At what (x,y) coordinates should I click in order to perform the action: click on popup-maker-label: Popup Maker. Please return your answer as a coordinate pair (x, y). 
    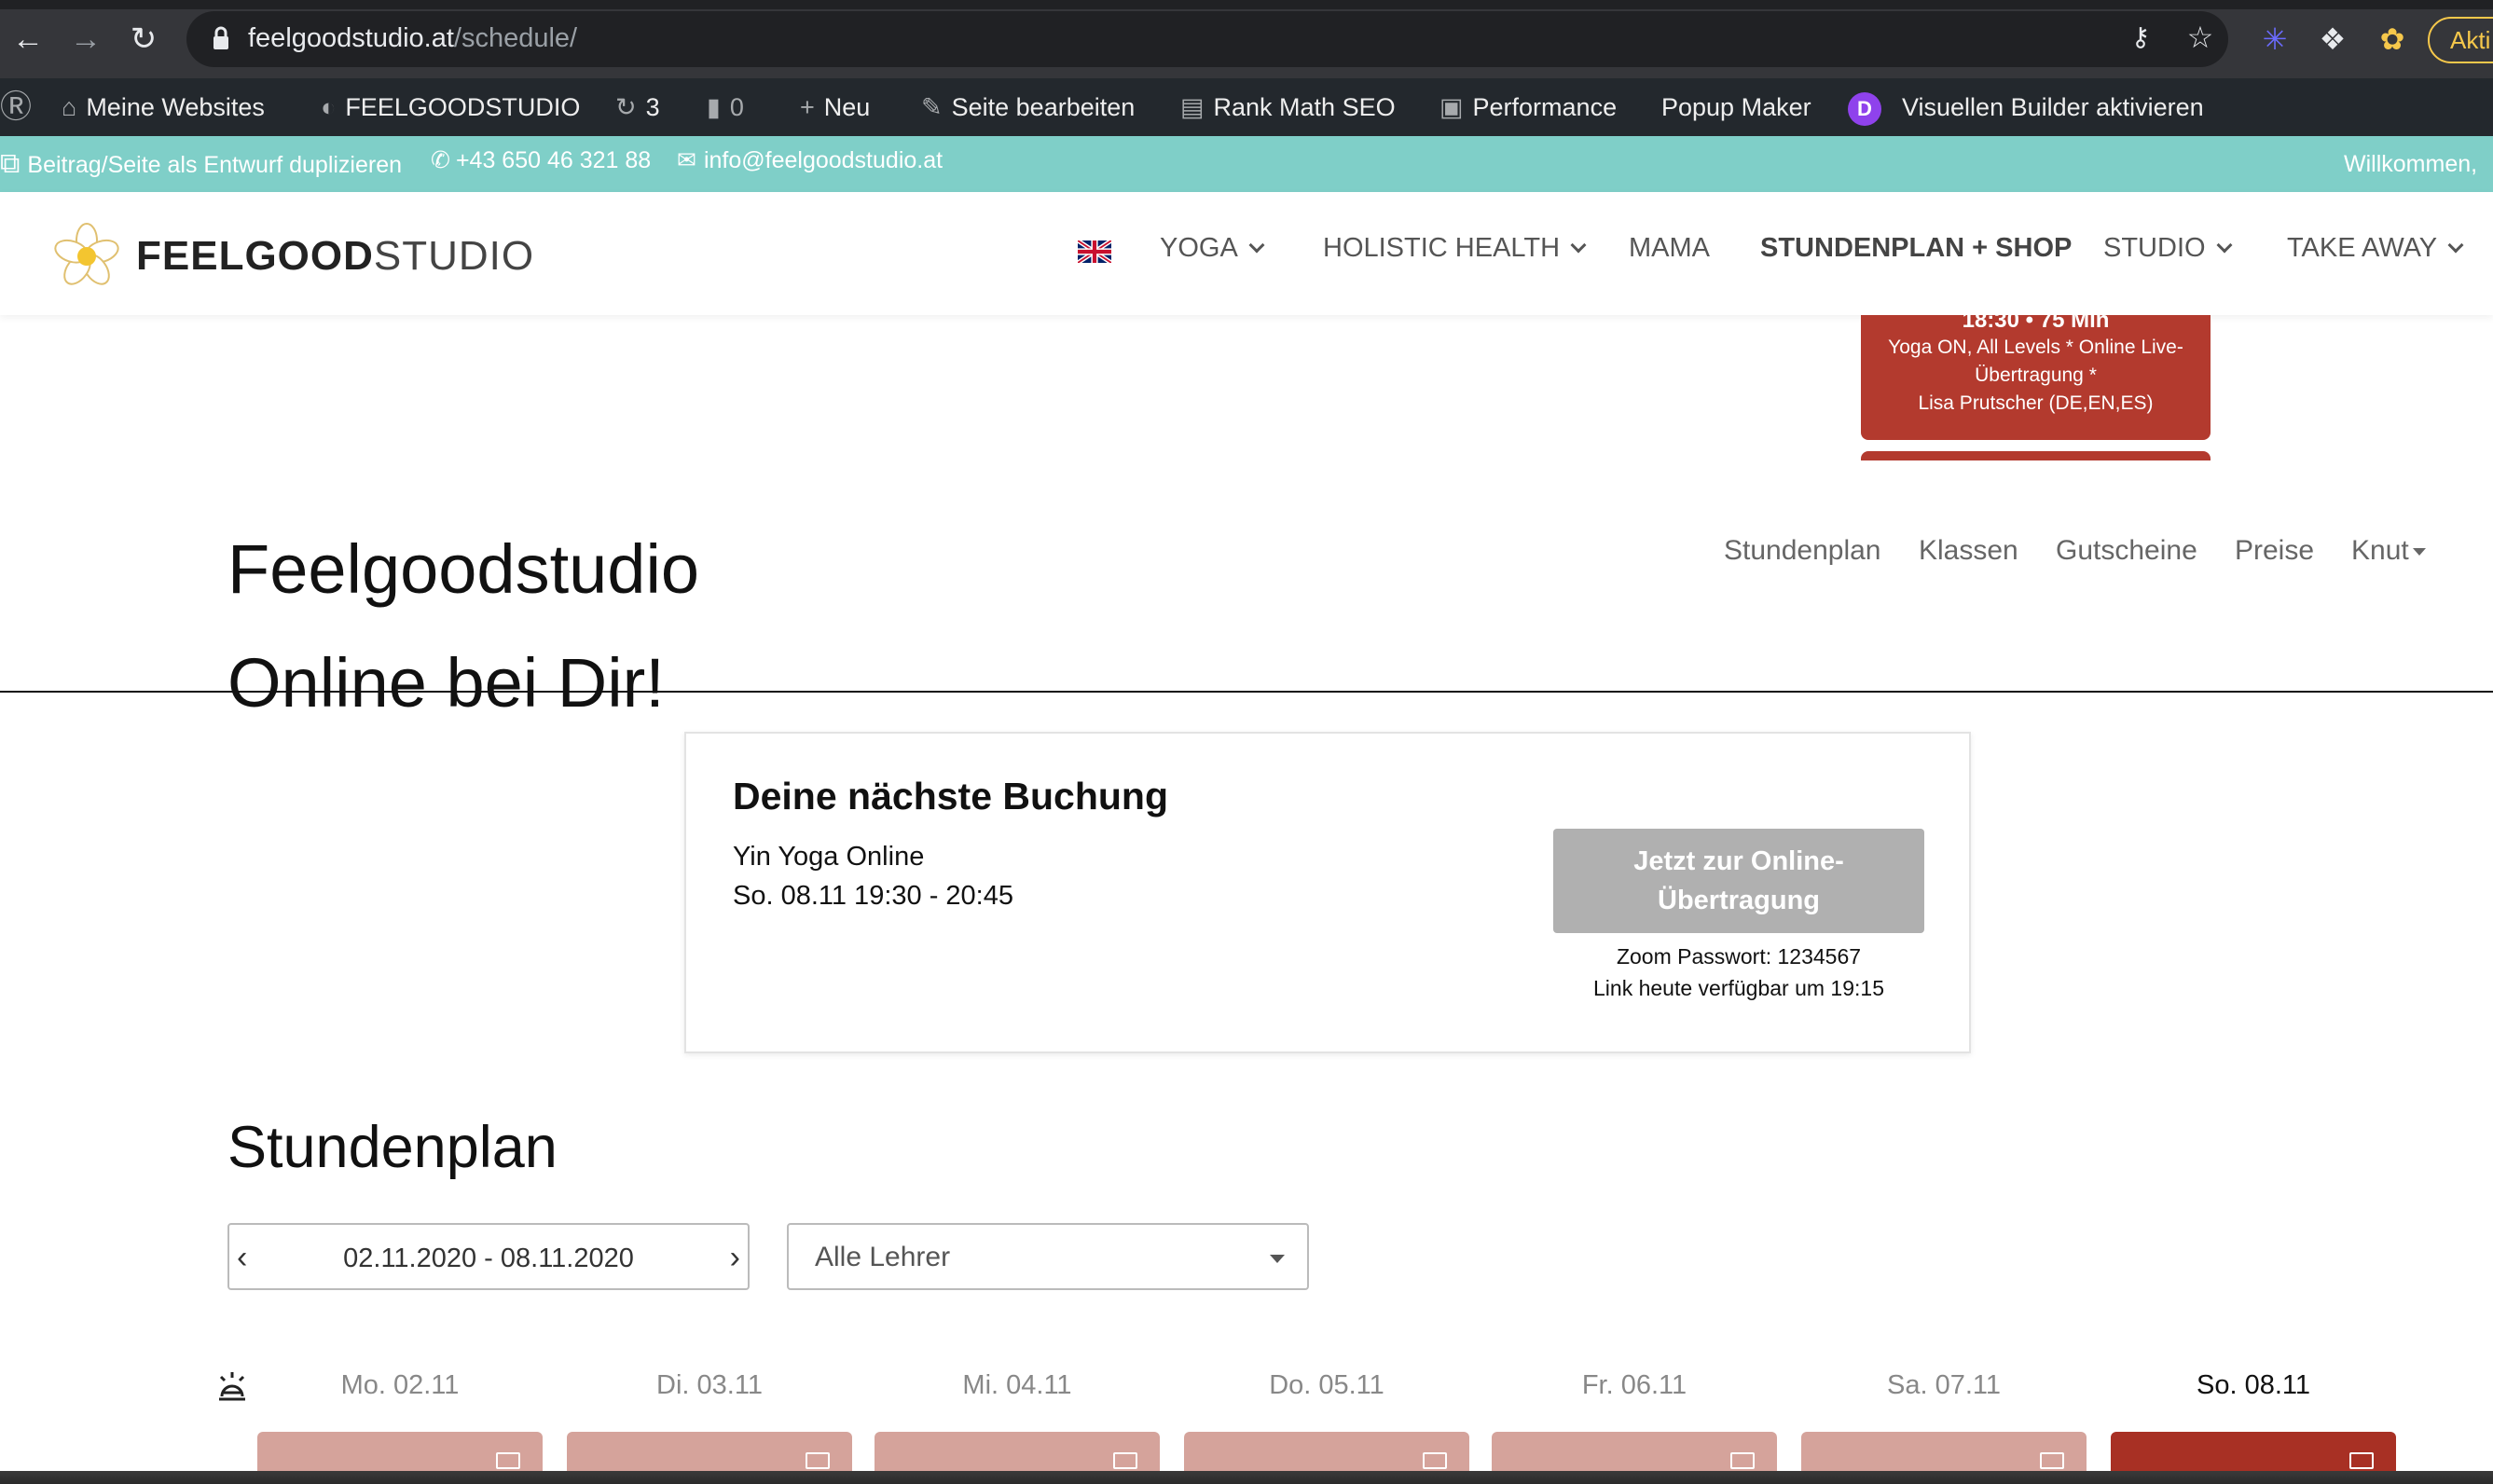
    Looking at the image, I should click on (1736, 107).